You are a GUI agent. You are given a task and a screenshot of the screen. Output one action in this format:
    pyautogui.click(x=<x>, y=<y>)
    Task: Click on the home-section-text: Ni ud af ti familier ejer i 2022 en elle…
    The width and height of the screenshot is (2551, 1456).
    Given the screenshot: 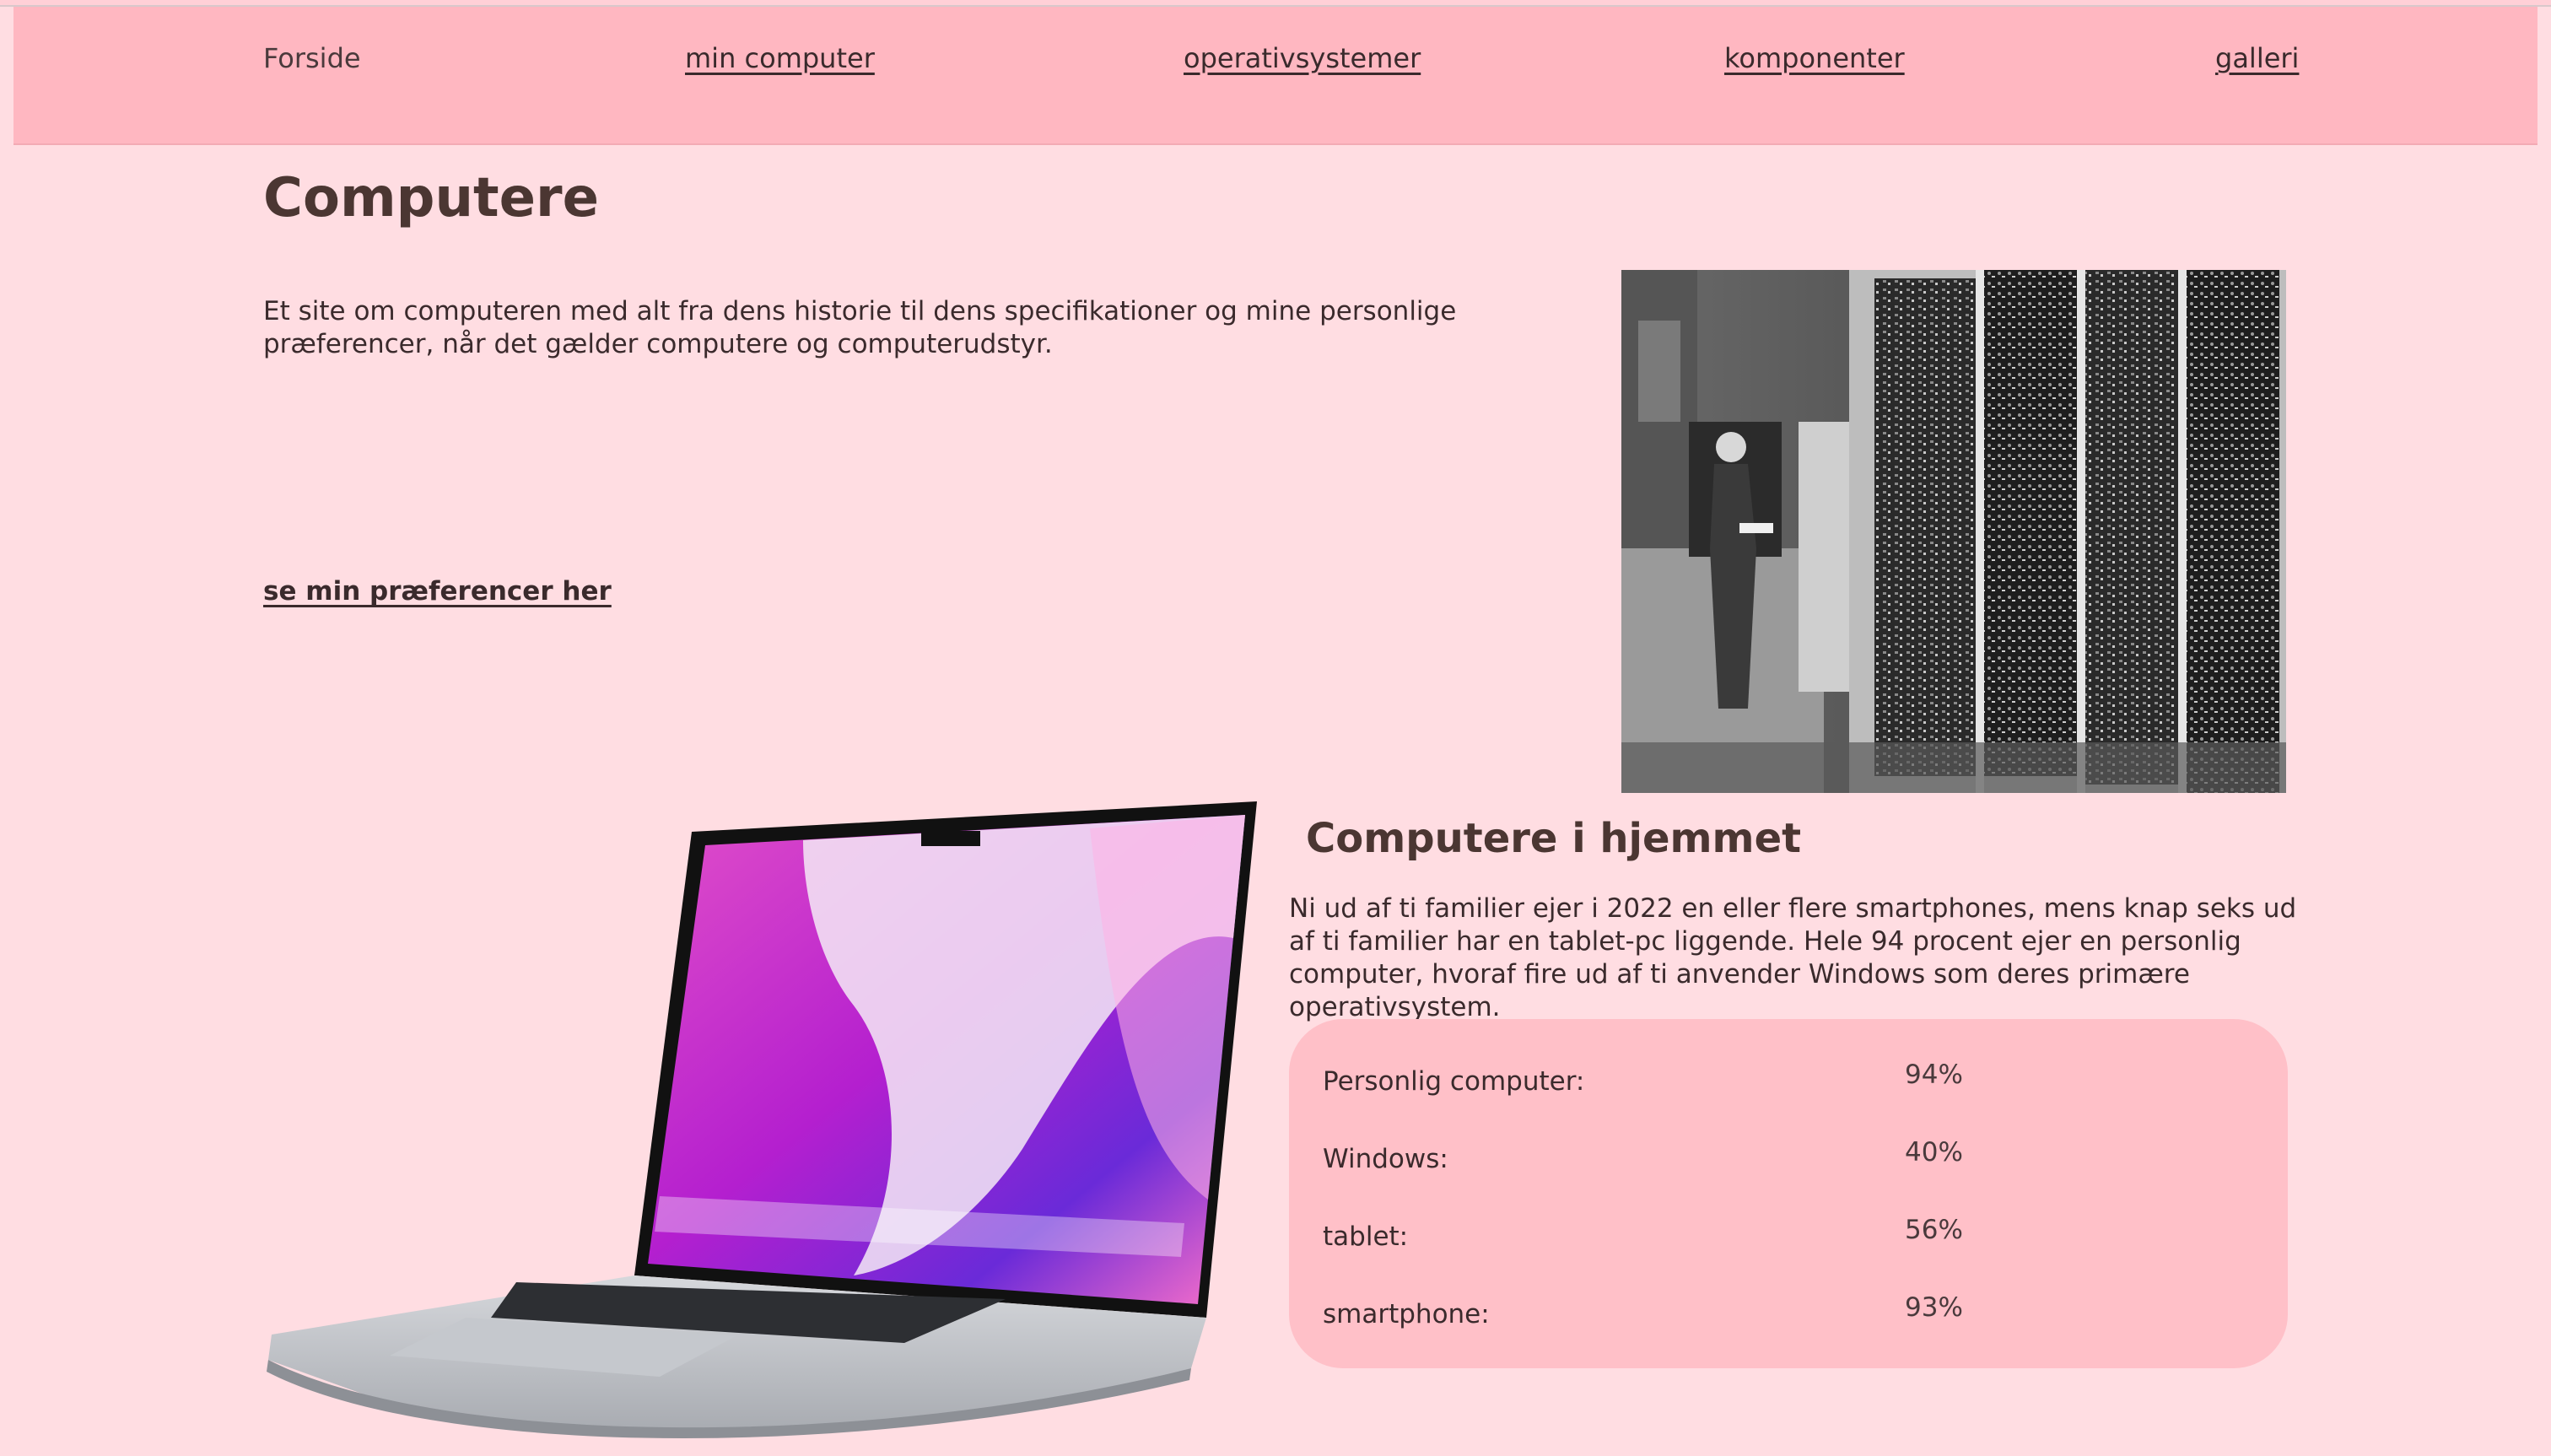 What is the action you would take?
    pyautogui.click(x=1793, y=958)
    